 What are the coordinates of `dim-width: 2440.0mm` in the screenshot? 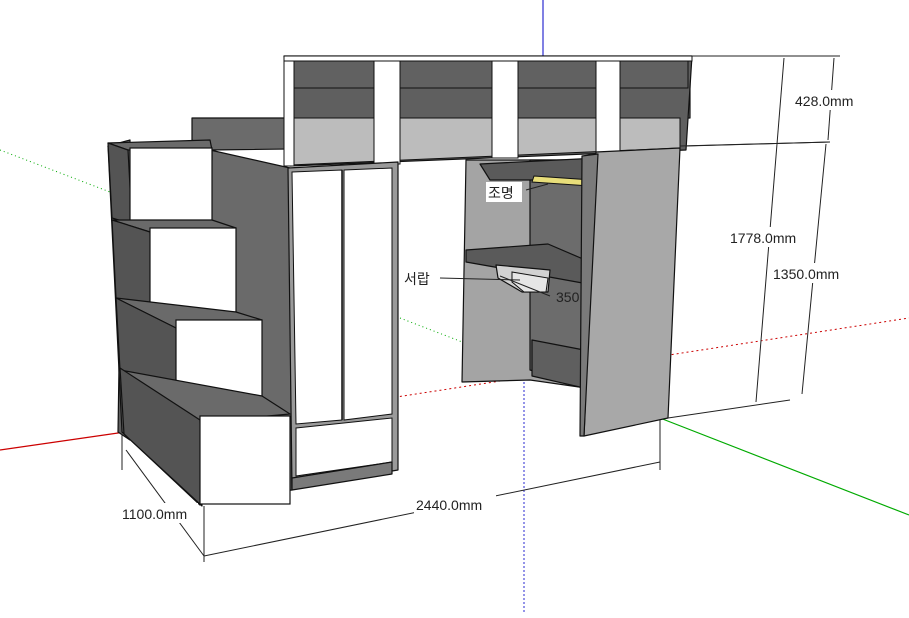 It's located at (449, 505).